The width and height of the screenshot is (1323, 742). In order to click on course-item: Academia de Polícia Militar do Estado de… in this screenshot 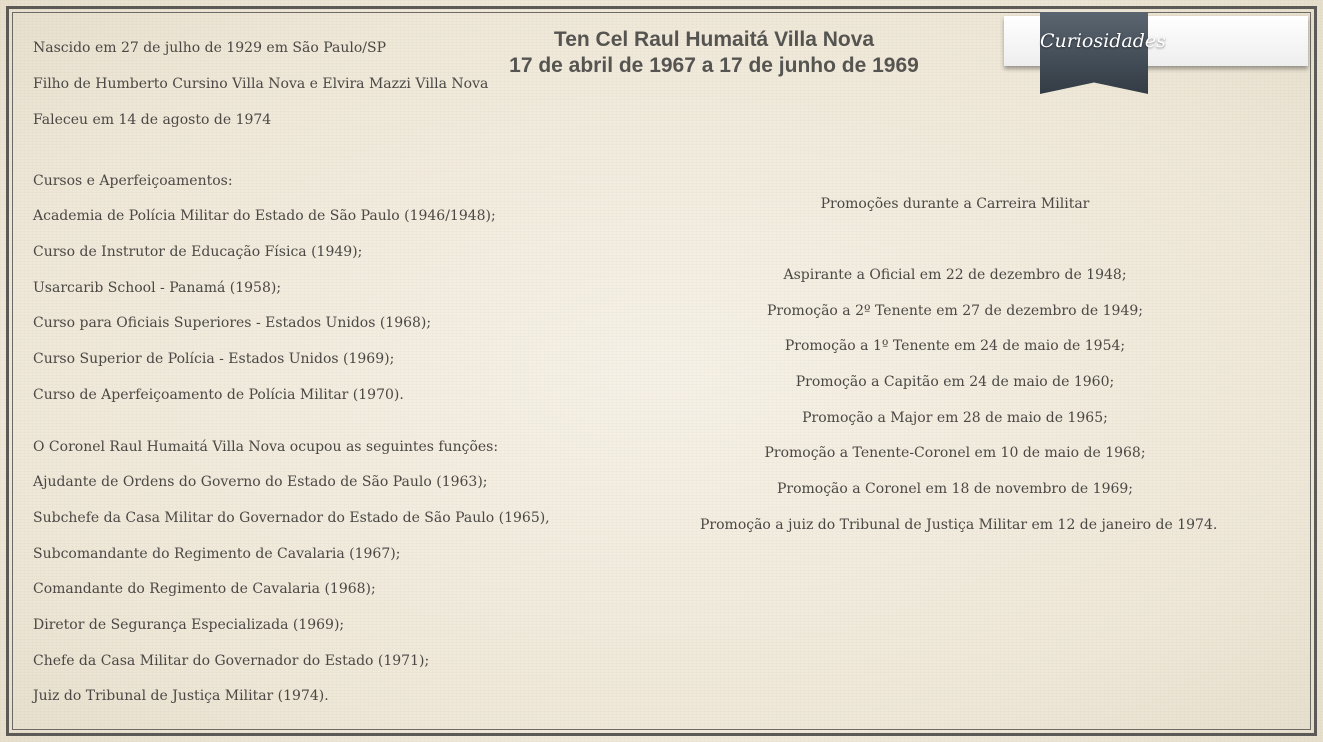, I will do `click(264, 216)`.